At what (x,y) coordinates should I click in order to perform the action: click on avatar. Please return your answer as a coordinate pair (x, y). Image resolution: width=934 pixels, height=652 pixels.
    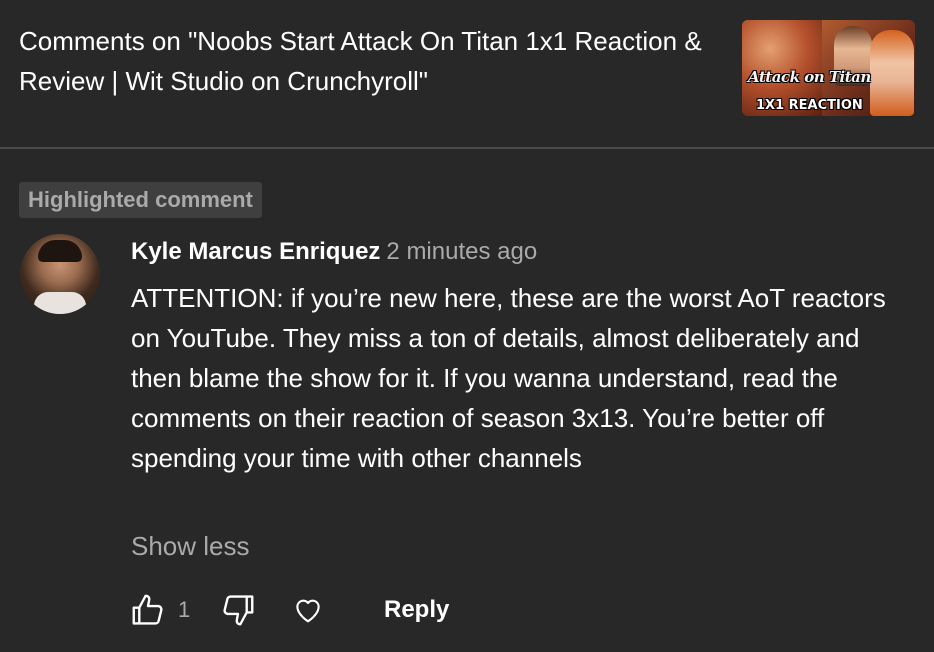
    Looking at the image, I should click on (60, 274).